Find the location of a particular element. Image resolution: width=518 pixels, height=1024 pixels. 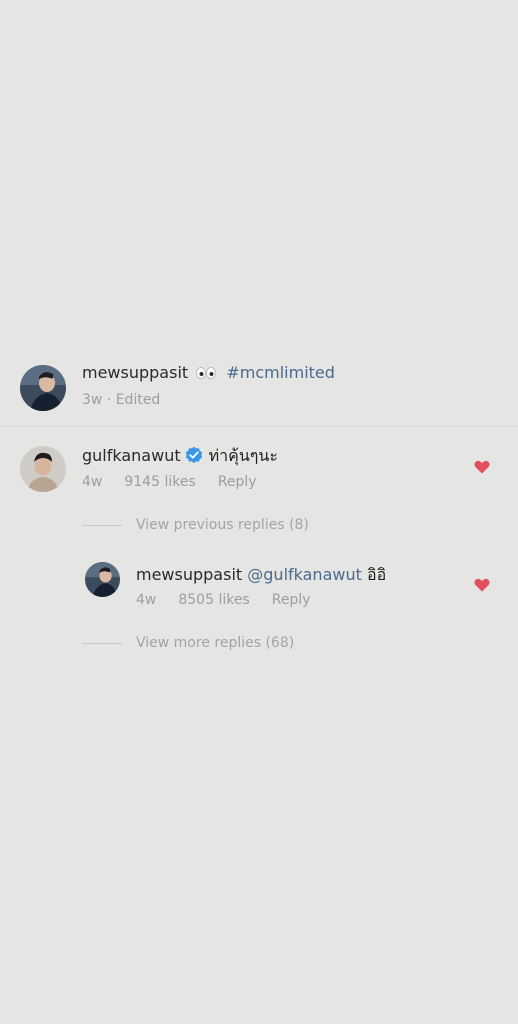

reply-likes: 8505 likes is located at coordinates (213, 600).